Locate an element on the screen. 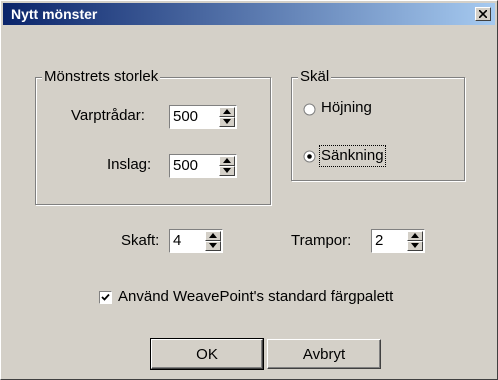 The image size is (498, 380). radio-hojning-icon is located at coordinates (309, 109).